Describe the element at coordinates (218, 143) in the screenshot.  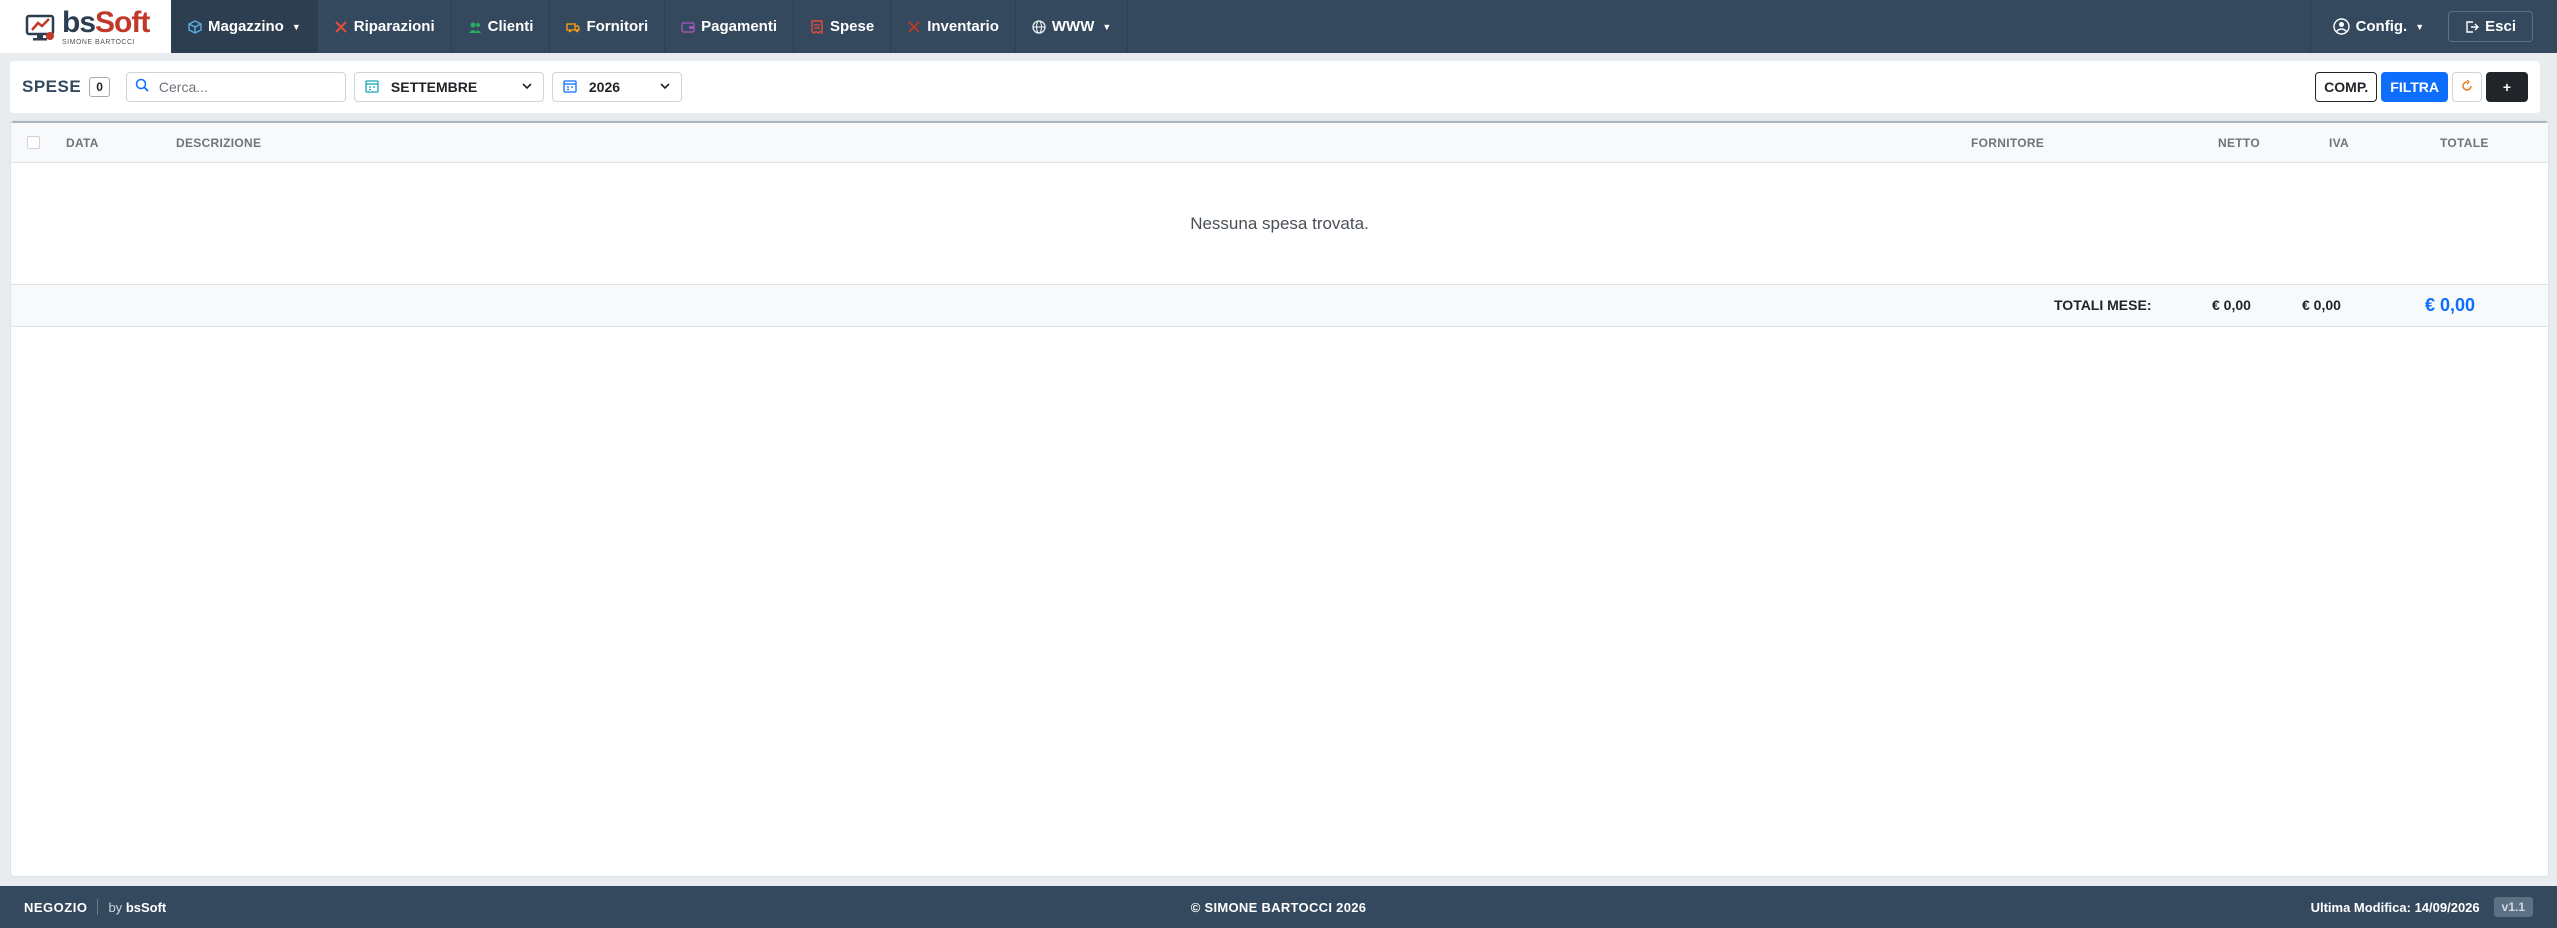
I see `column-header-descrizione: DESCRIZIONE` at that location.